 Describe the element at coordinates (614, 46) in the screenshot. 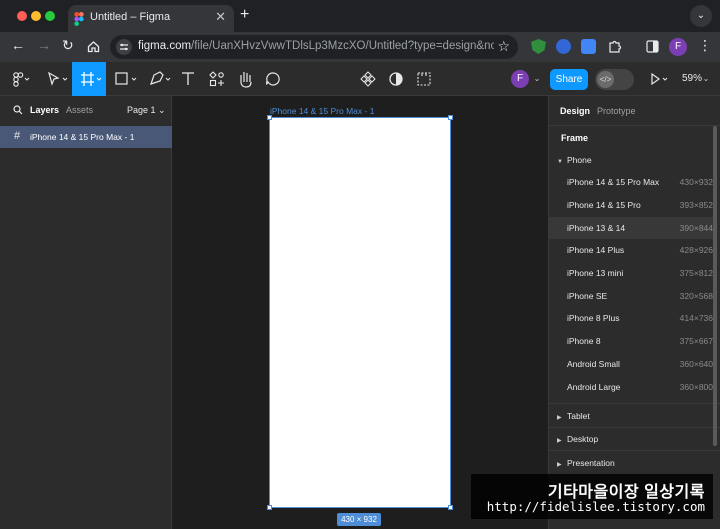

I see `extensions-puzzle-icon` at that location.